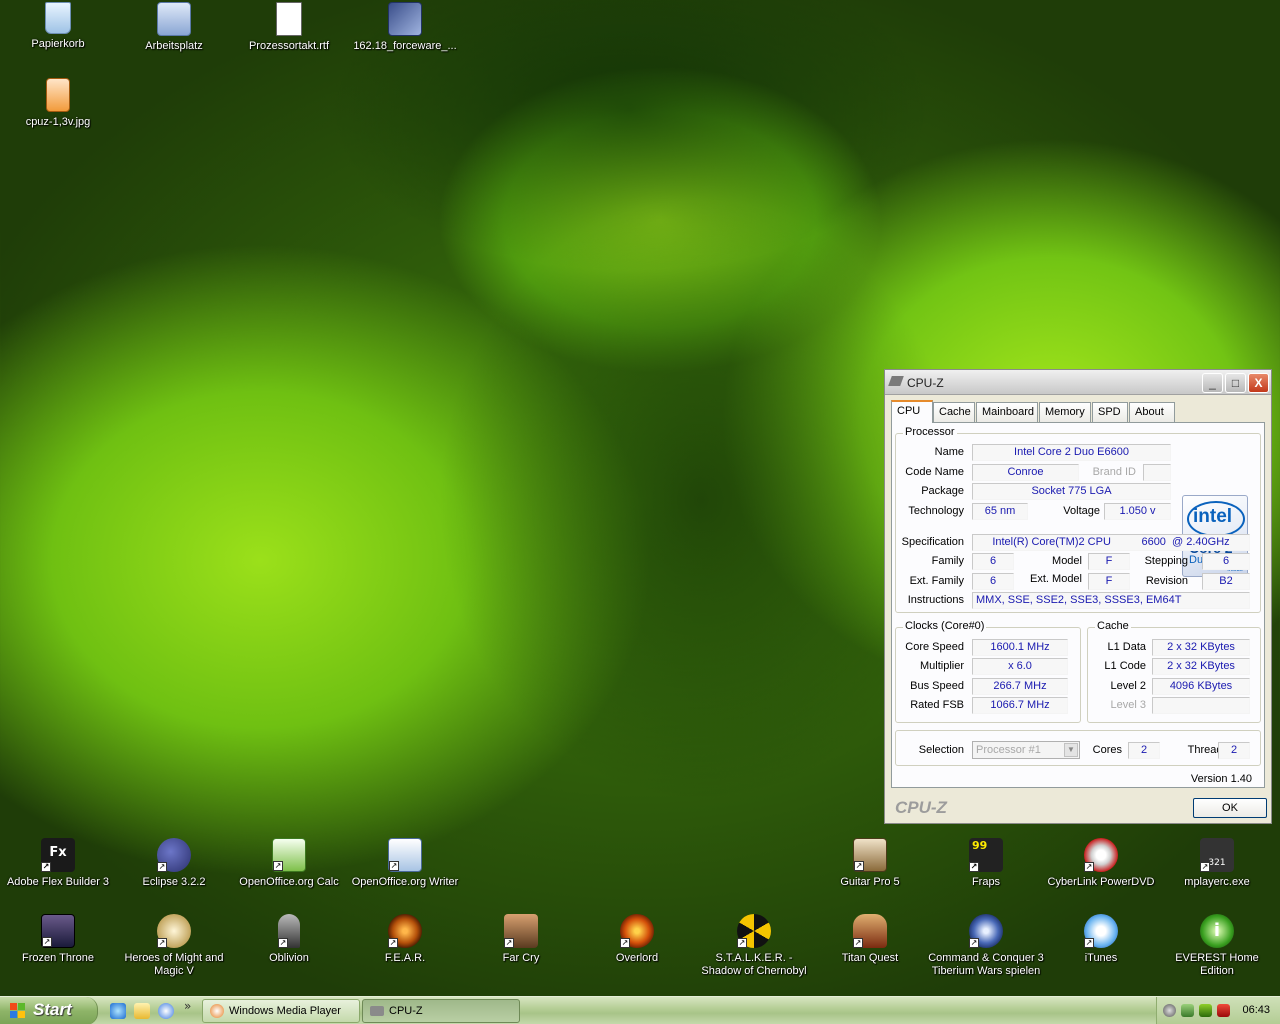 The image size is (1280, 1024). What do you see at coordinates (1110, 412) in the screenshot?
I see `tab-spd: SPD` at bounding box center [1110, 412].